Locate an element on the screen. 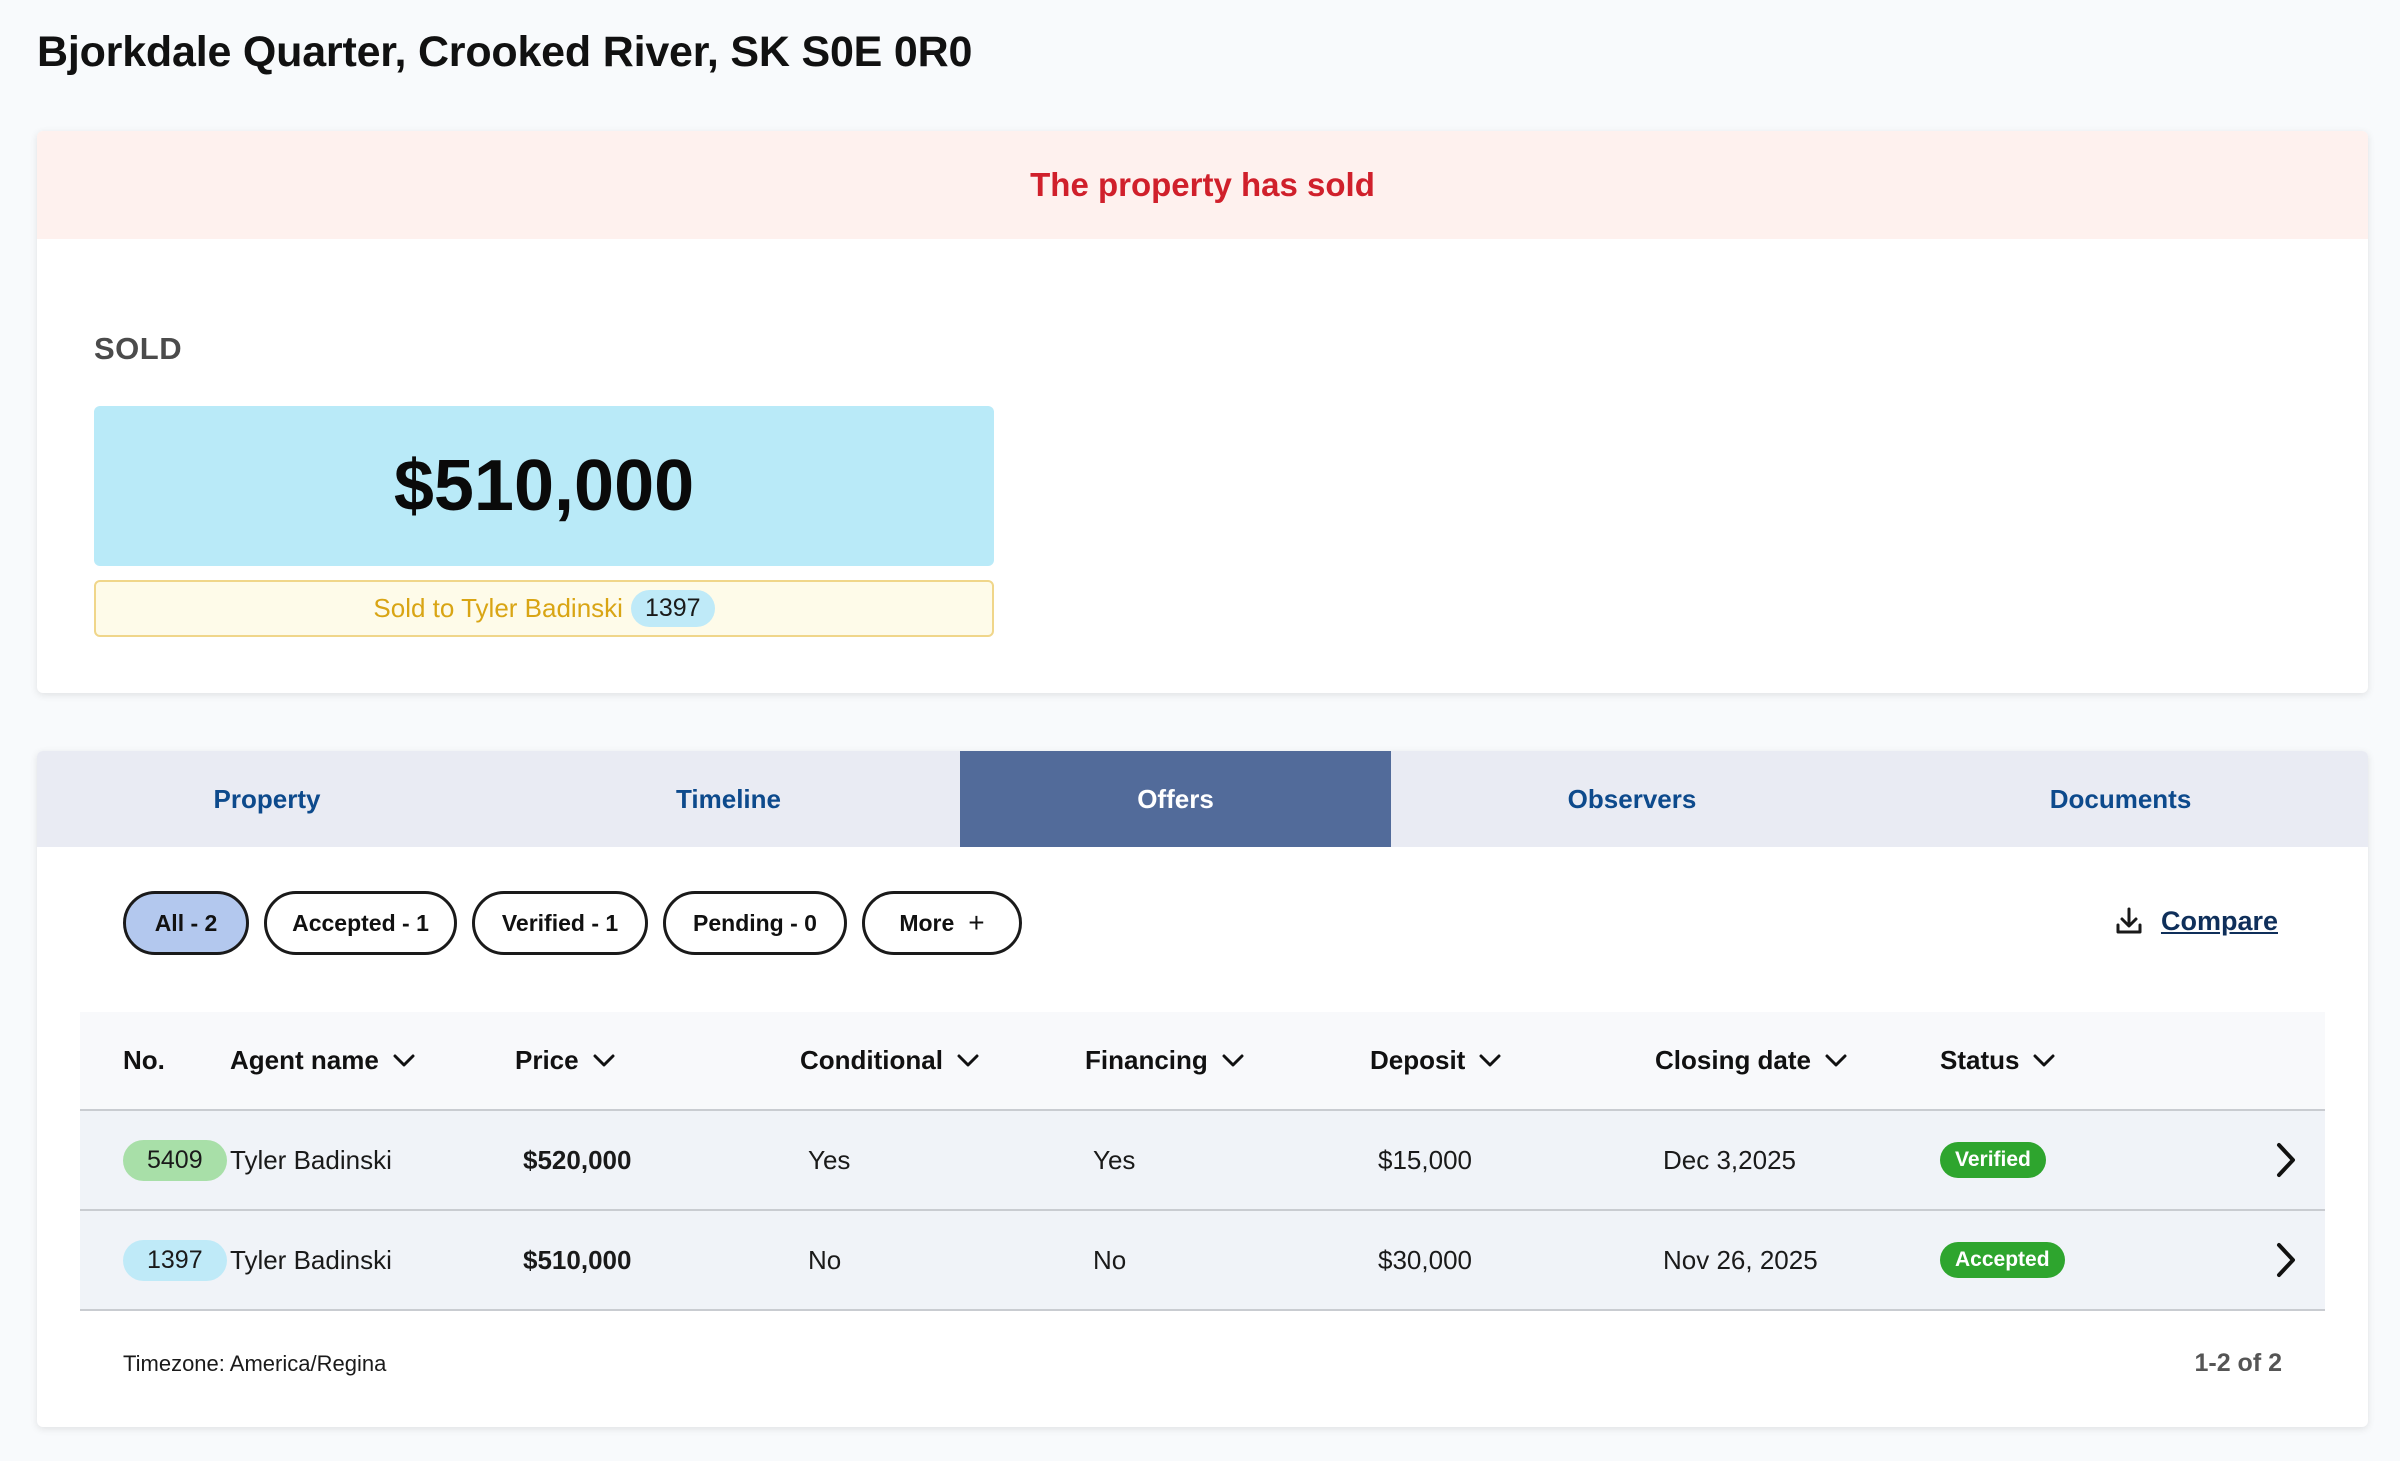 The width and height of the screenshot is (2400, 1461). column-header-agent: Agent name is located at coordinates (372, 1060).